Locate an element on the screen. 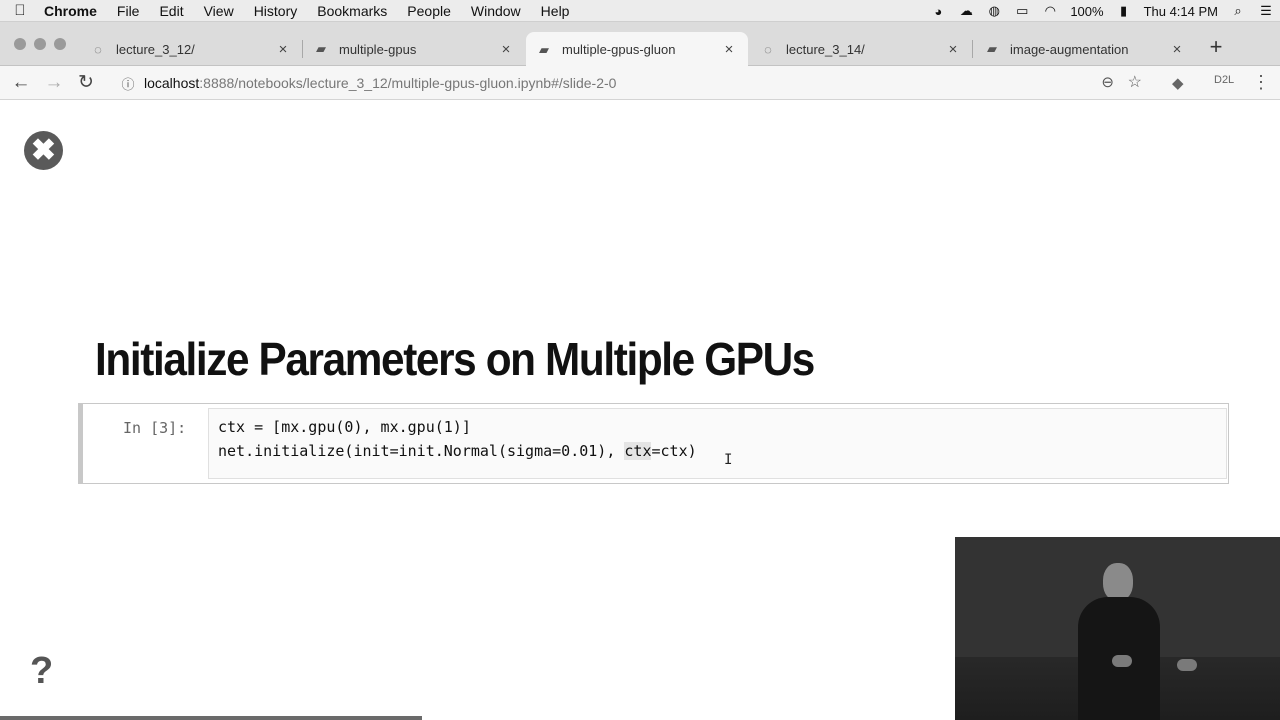 This screenshot has height=720, width=1280. forward-arrow-icon: → is located at coordinates (54, 83).